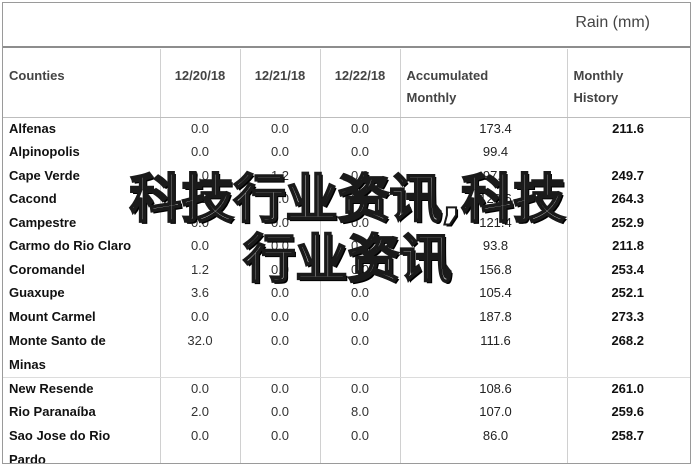  I want to click on history-cell, so click(628, 152).